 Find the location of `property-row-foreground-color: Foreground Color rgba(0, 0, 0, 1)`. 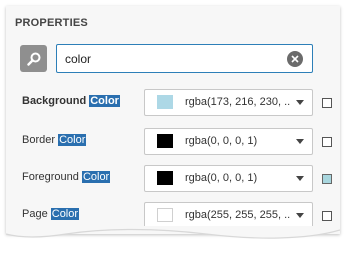

property-row-foreground-color: Foreground Color rgba(0, 0, 0, 1) is located at coordinates (173, 179).